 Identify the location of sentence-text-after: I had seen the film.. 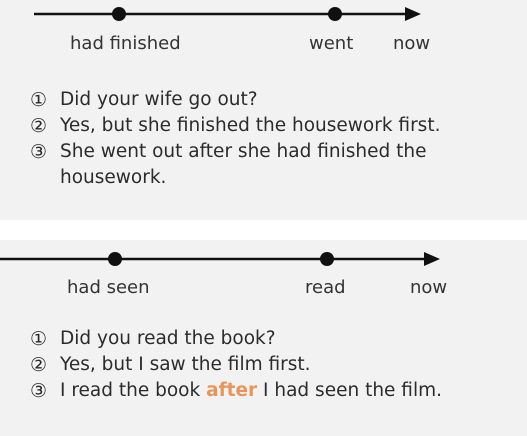
(350, 390).